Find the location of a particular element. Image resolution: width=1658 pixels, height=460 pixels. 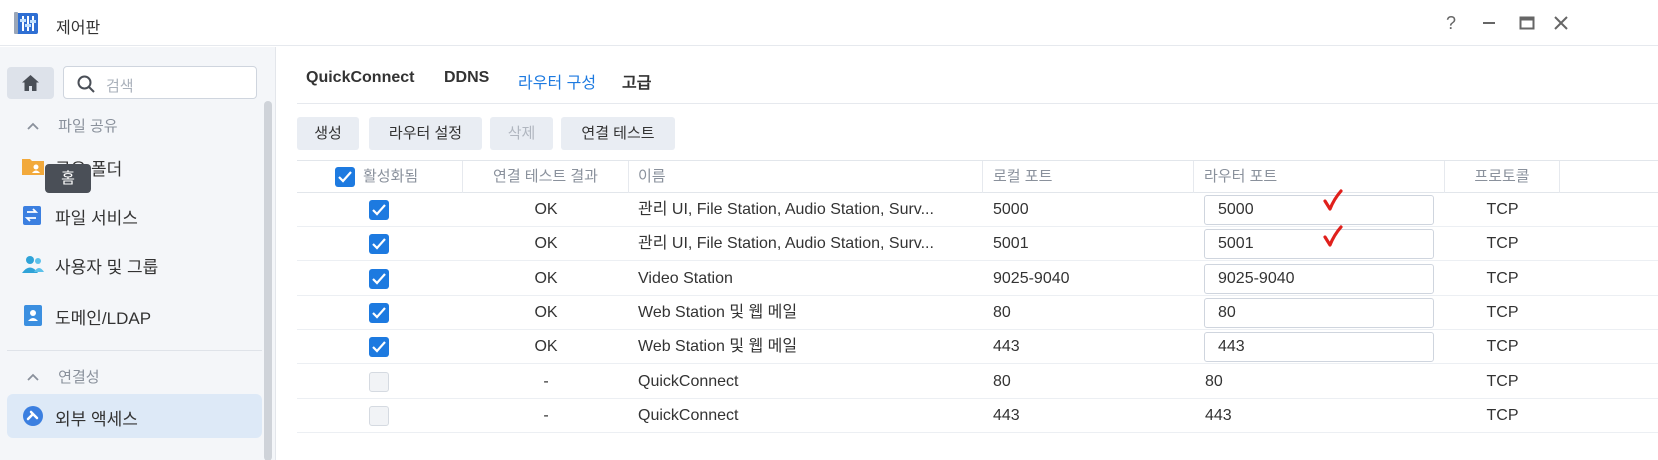

router-port-input: 5000 is located at coordinates (1319, 210).